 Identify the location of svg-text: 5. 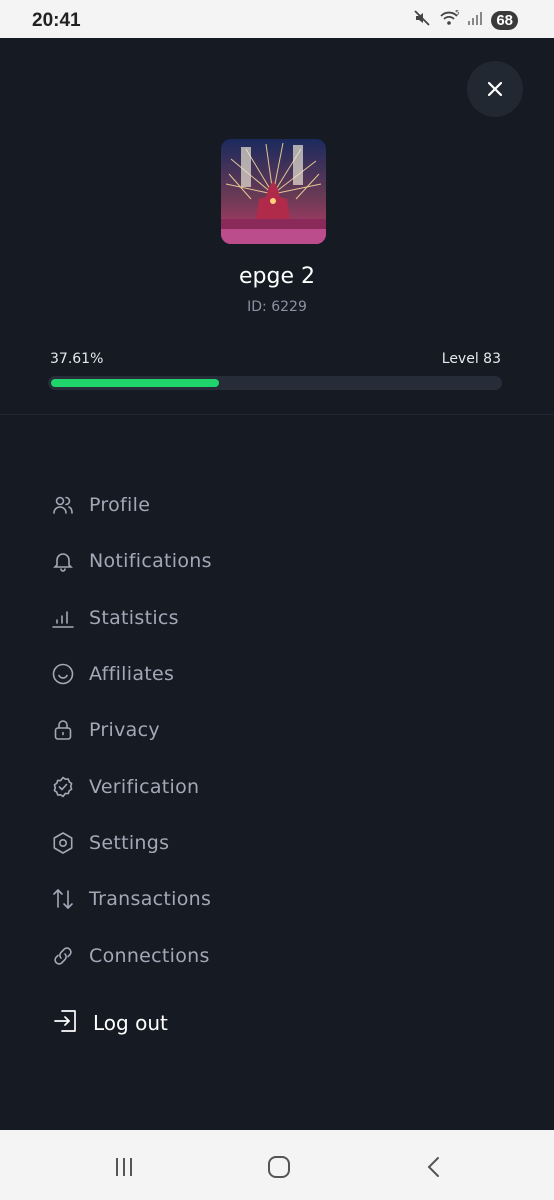
(457, 13).